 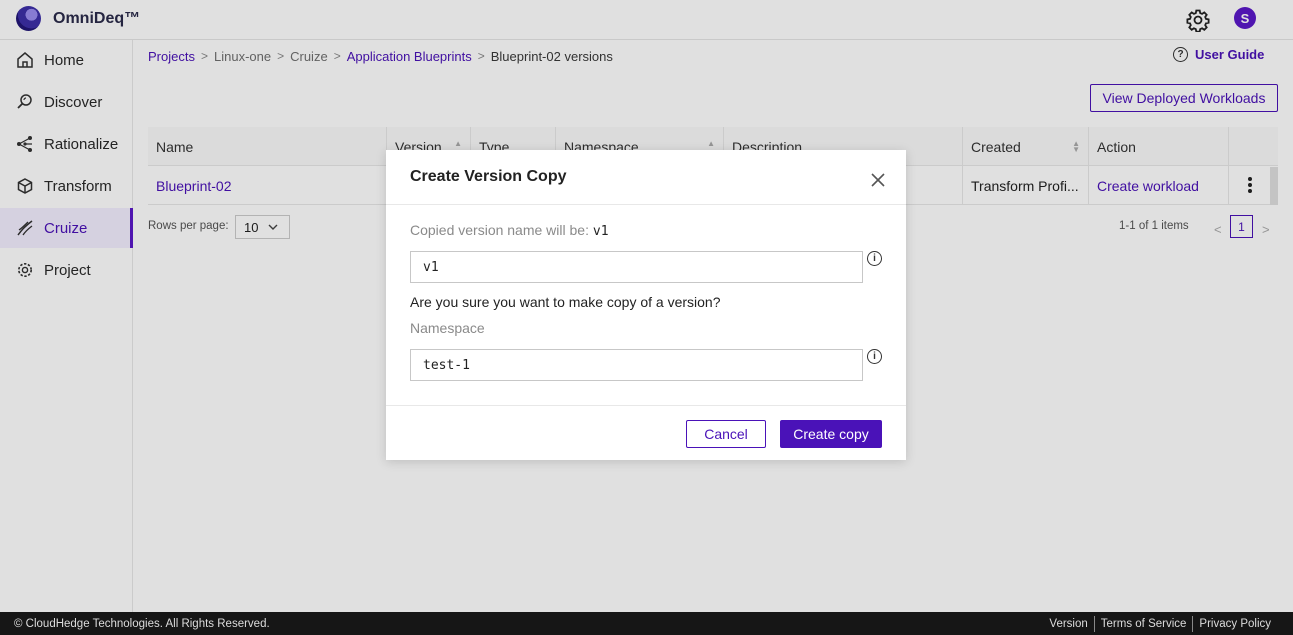 What do you see at coordinates (726, 434) in the screenshot?
I see `cancel-button: Cancel` at bounding box center [726, 434].